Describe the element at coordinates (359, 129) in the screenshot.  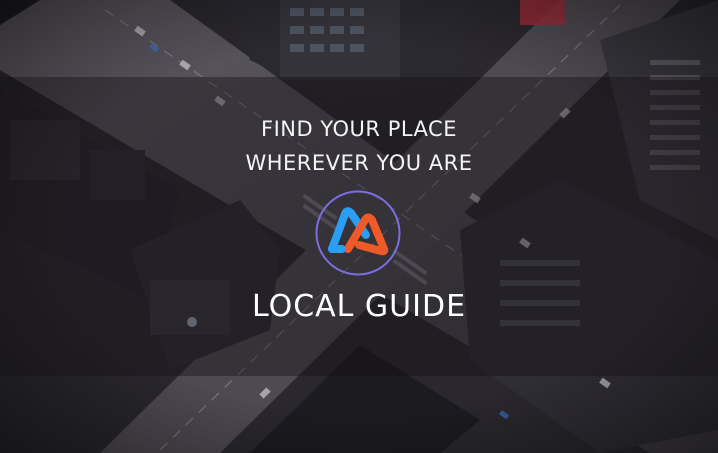
I see `tagline-line-1: FIND YOUR PLACE` at that location.